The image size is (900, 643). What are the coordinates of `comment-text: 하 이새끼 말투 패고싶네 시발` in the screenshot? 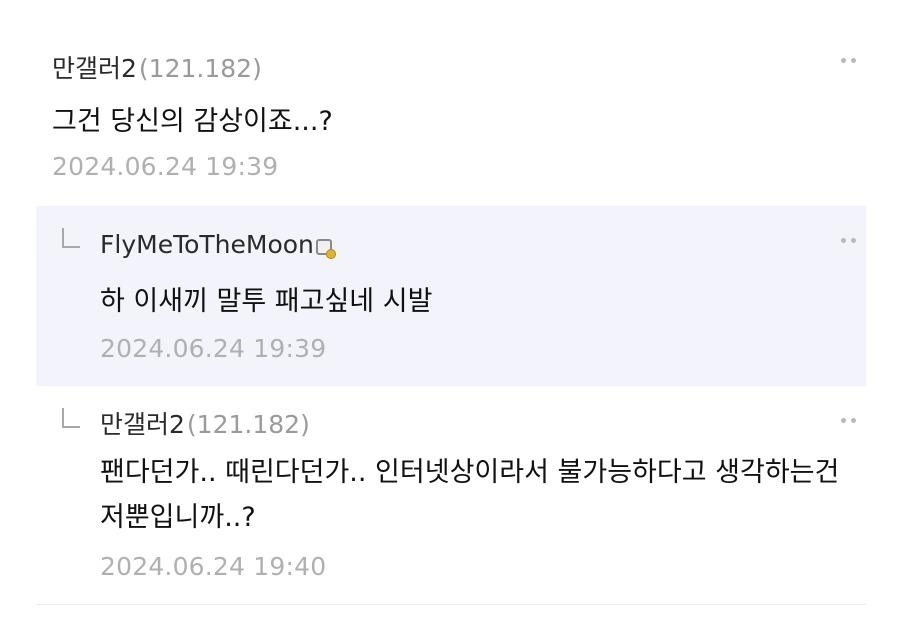 It's located at (266, 301).